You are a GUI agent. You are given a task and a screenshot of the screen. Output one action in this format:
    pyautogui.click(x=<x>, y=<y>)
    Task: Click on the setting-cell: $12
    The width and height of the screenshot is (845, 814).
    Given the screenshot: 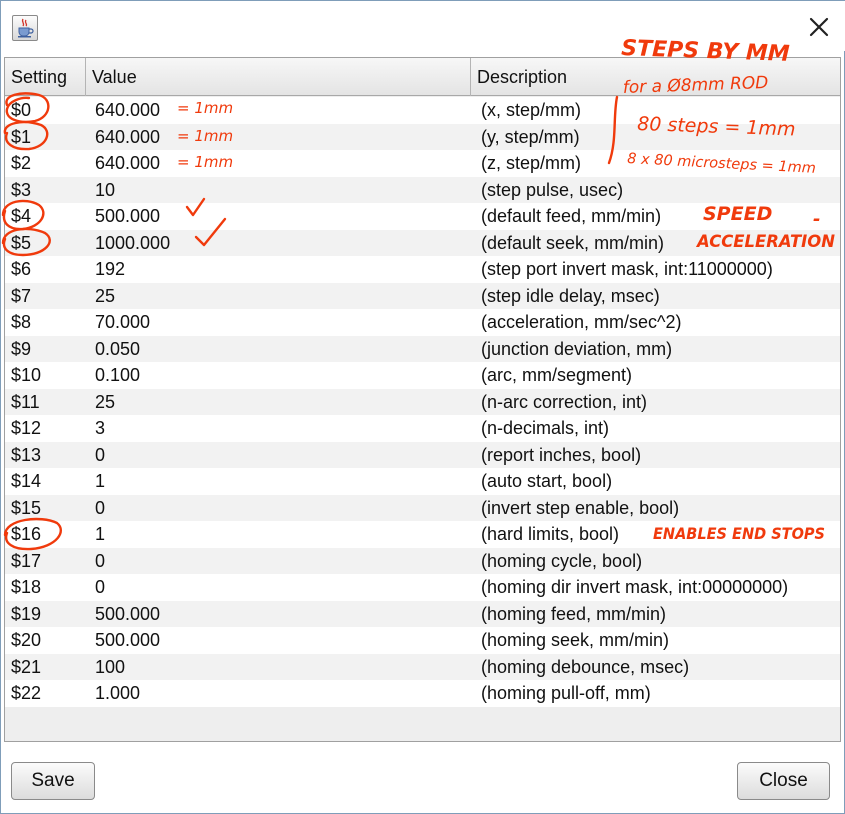 What is the action you would take?
    pyautogui.click(x=26, y=428)
    